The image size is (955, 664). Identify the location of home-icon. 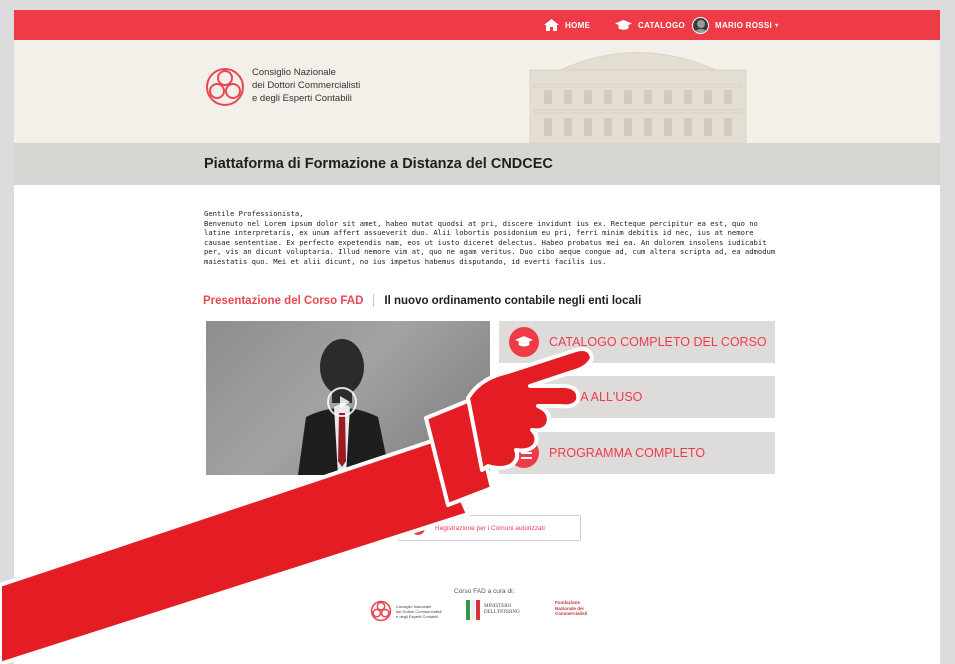
(551, 25).